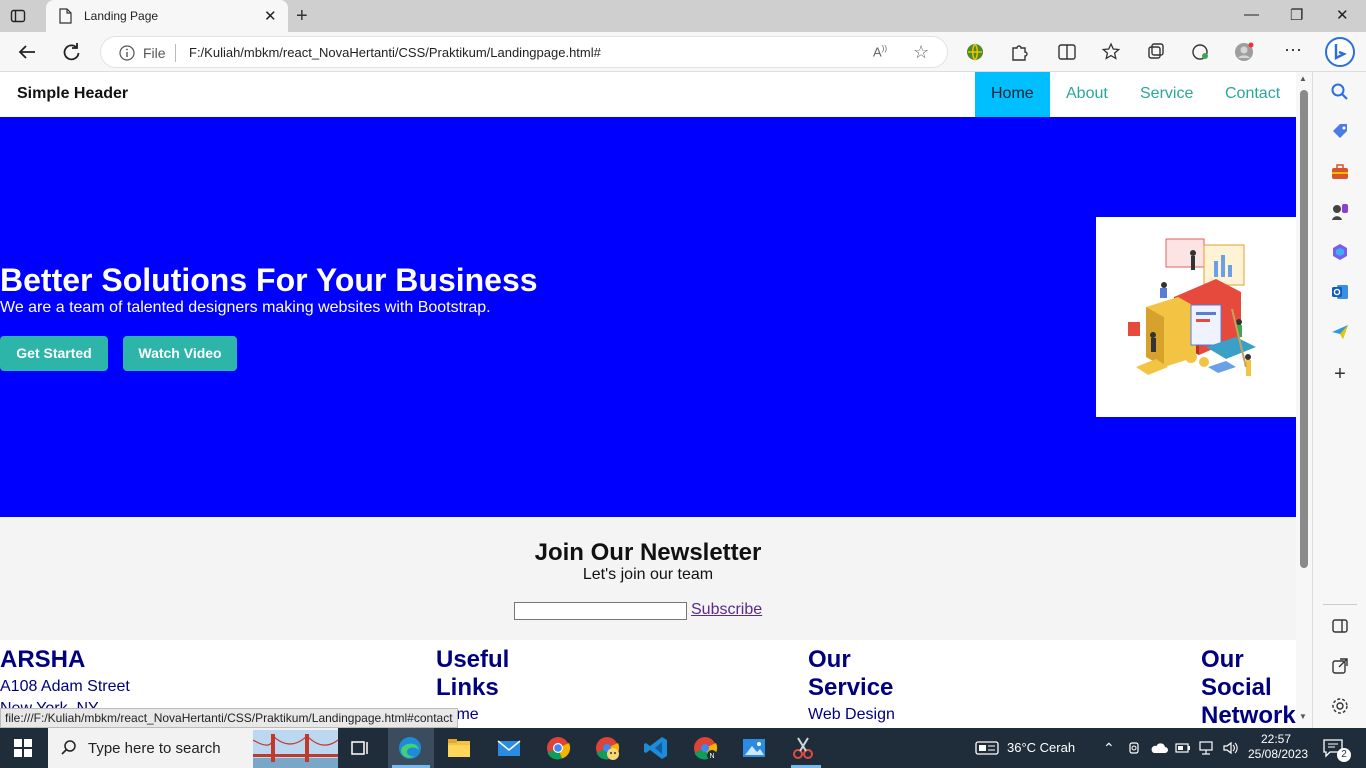 The height and width of the screenshot is (768, 1366). Describe the element at coordinates (1340, 252) in the screenshot. I see `microsoft-365-icon` at that location.